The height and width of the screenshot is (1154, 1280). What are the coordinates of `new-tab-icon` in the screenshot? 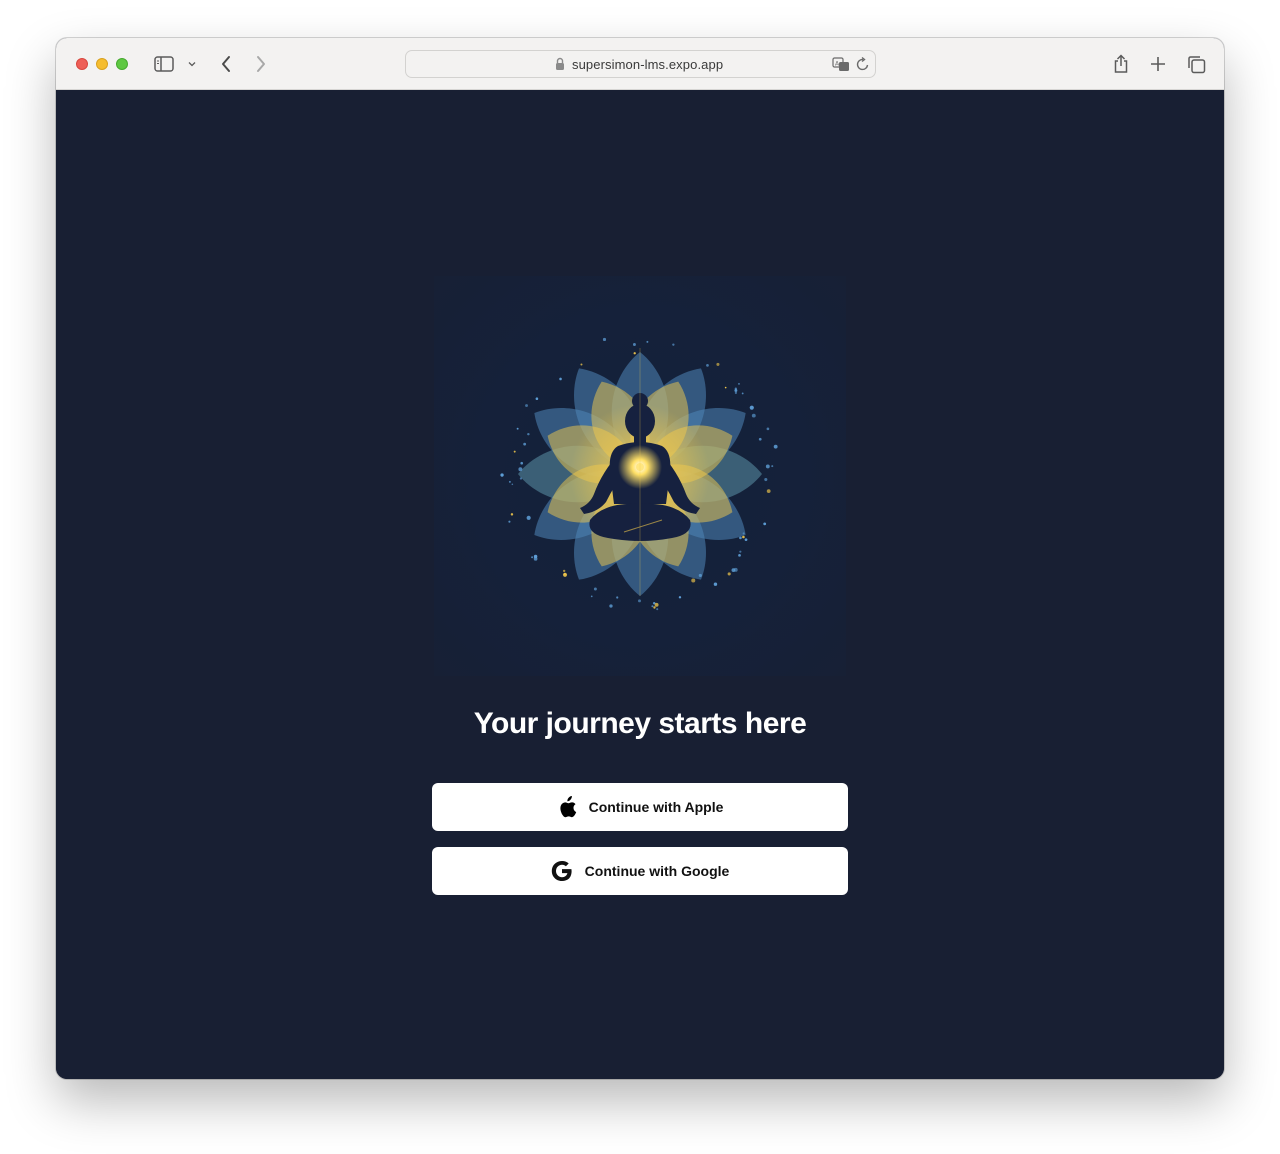 It's located at (1158, 64).